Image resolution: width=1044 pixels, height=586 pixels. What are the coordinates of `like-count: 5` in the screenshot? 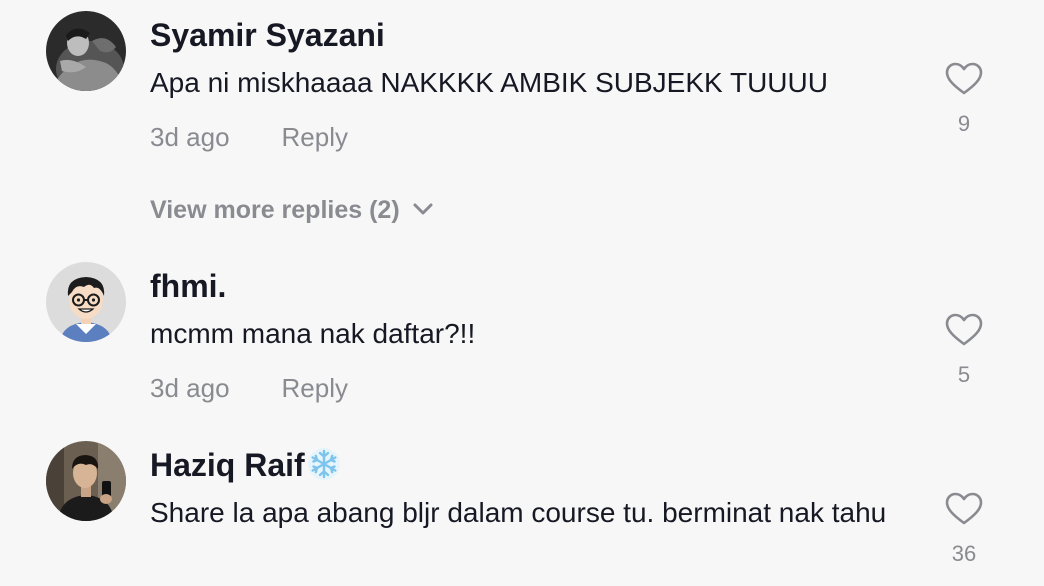 It's located at (964, 374).